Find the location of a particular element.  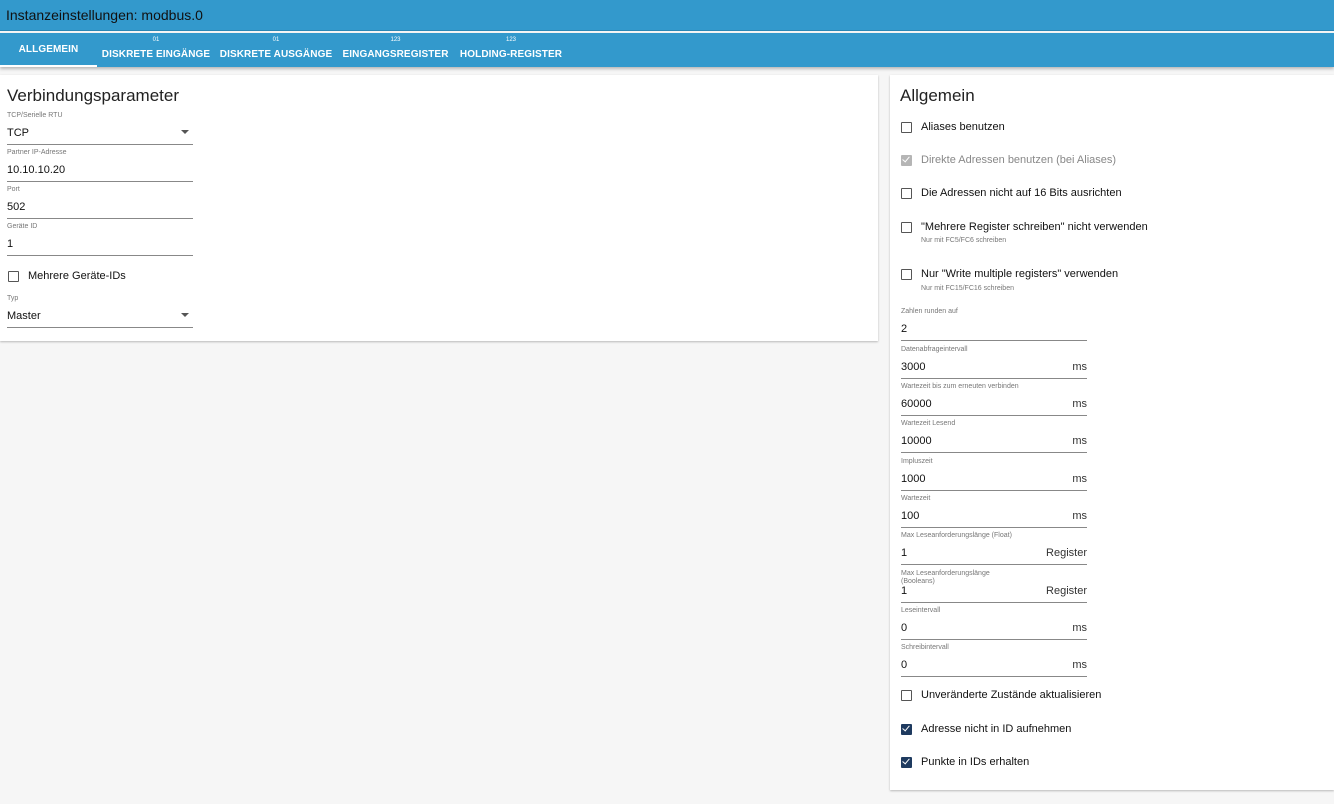

tab-diskrete-ausgaenge: 01 DISKRETE AUSGÄNGE is located at coordinates (276, 50).